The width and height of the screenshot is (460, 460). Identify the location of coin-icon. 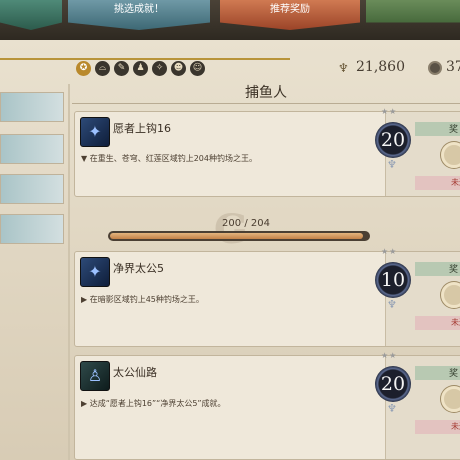
(435, 68).